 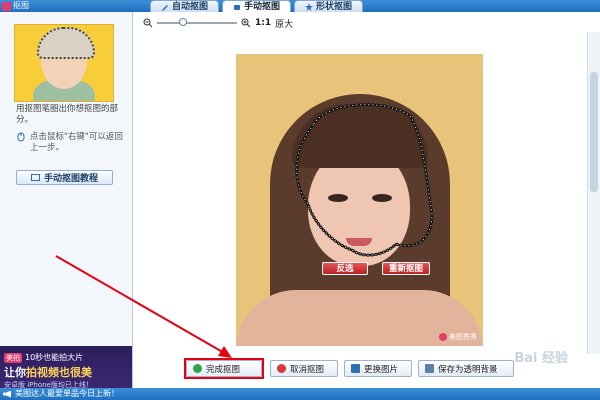 What do you see at coordinates (378, 368) in the screenshot?
I see `replace-image-button: 更换图片` at bounding box center [378, 368].